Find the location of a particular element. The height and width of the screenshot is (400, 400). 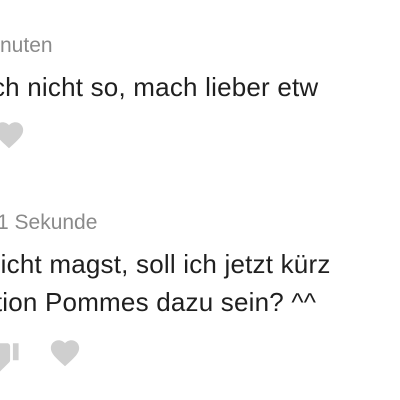

comment-timestamp: 1 Sekunde is located at coordinates (49, 222).